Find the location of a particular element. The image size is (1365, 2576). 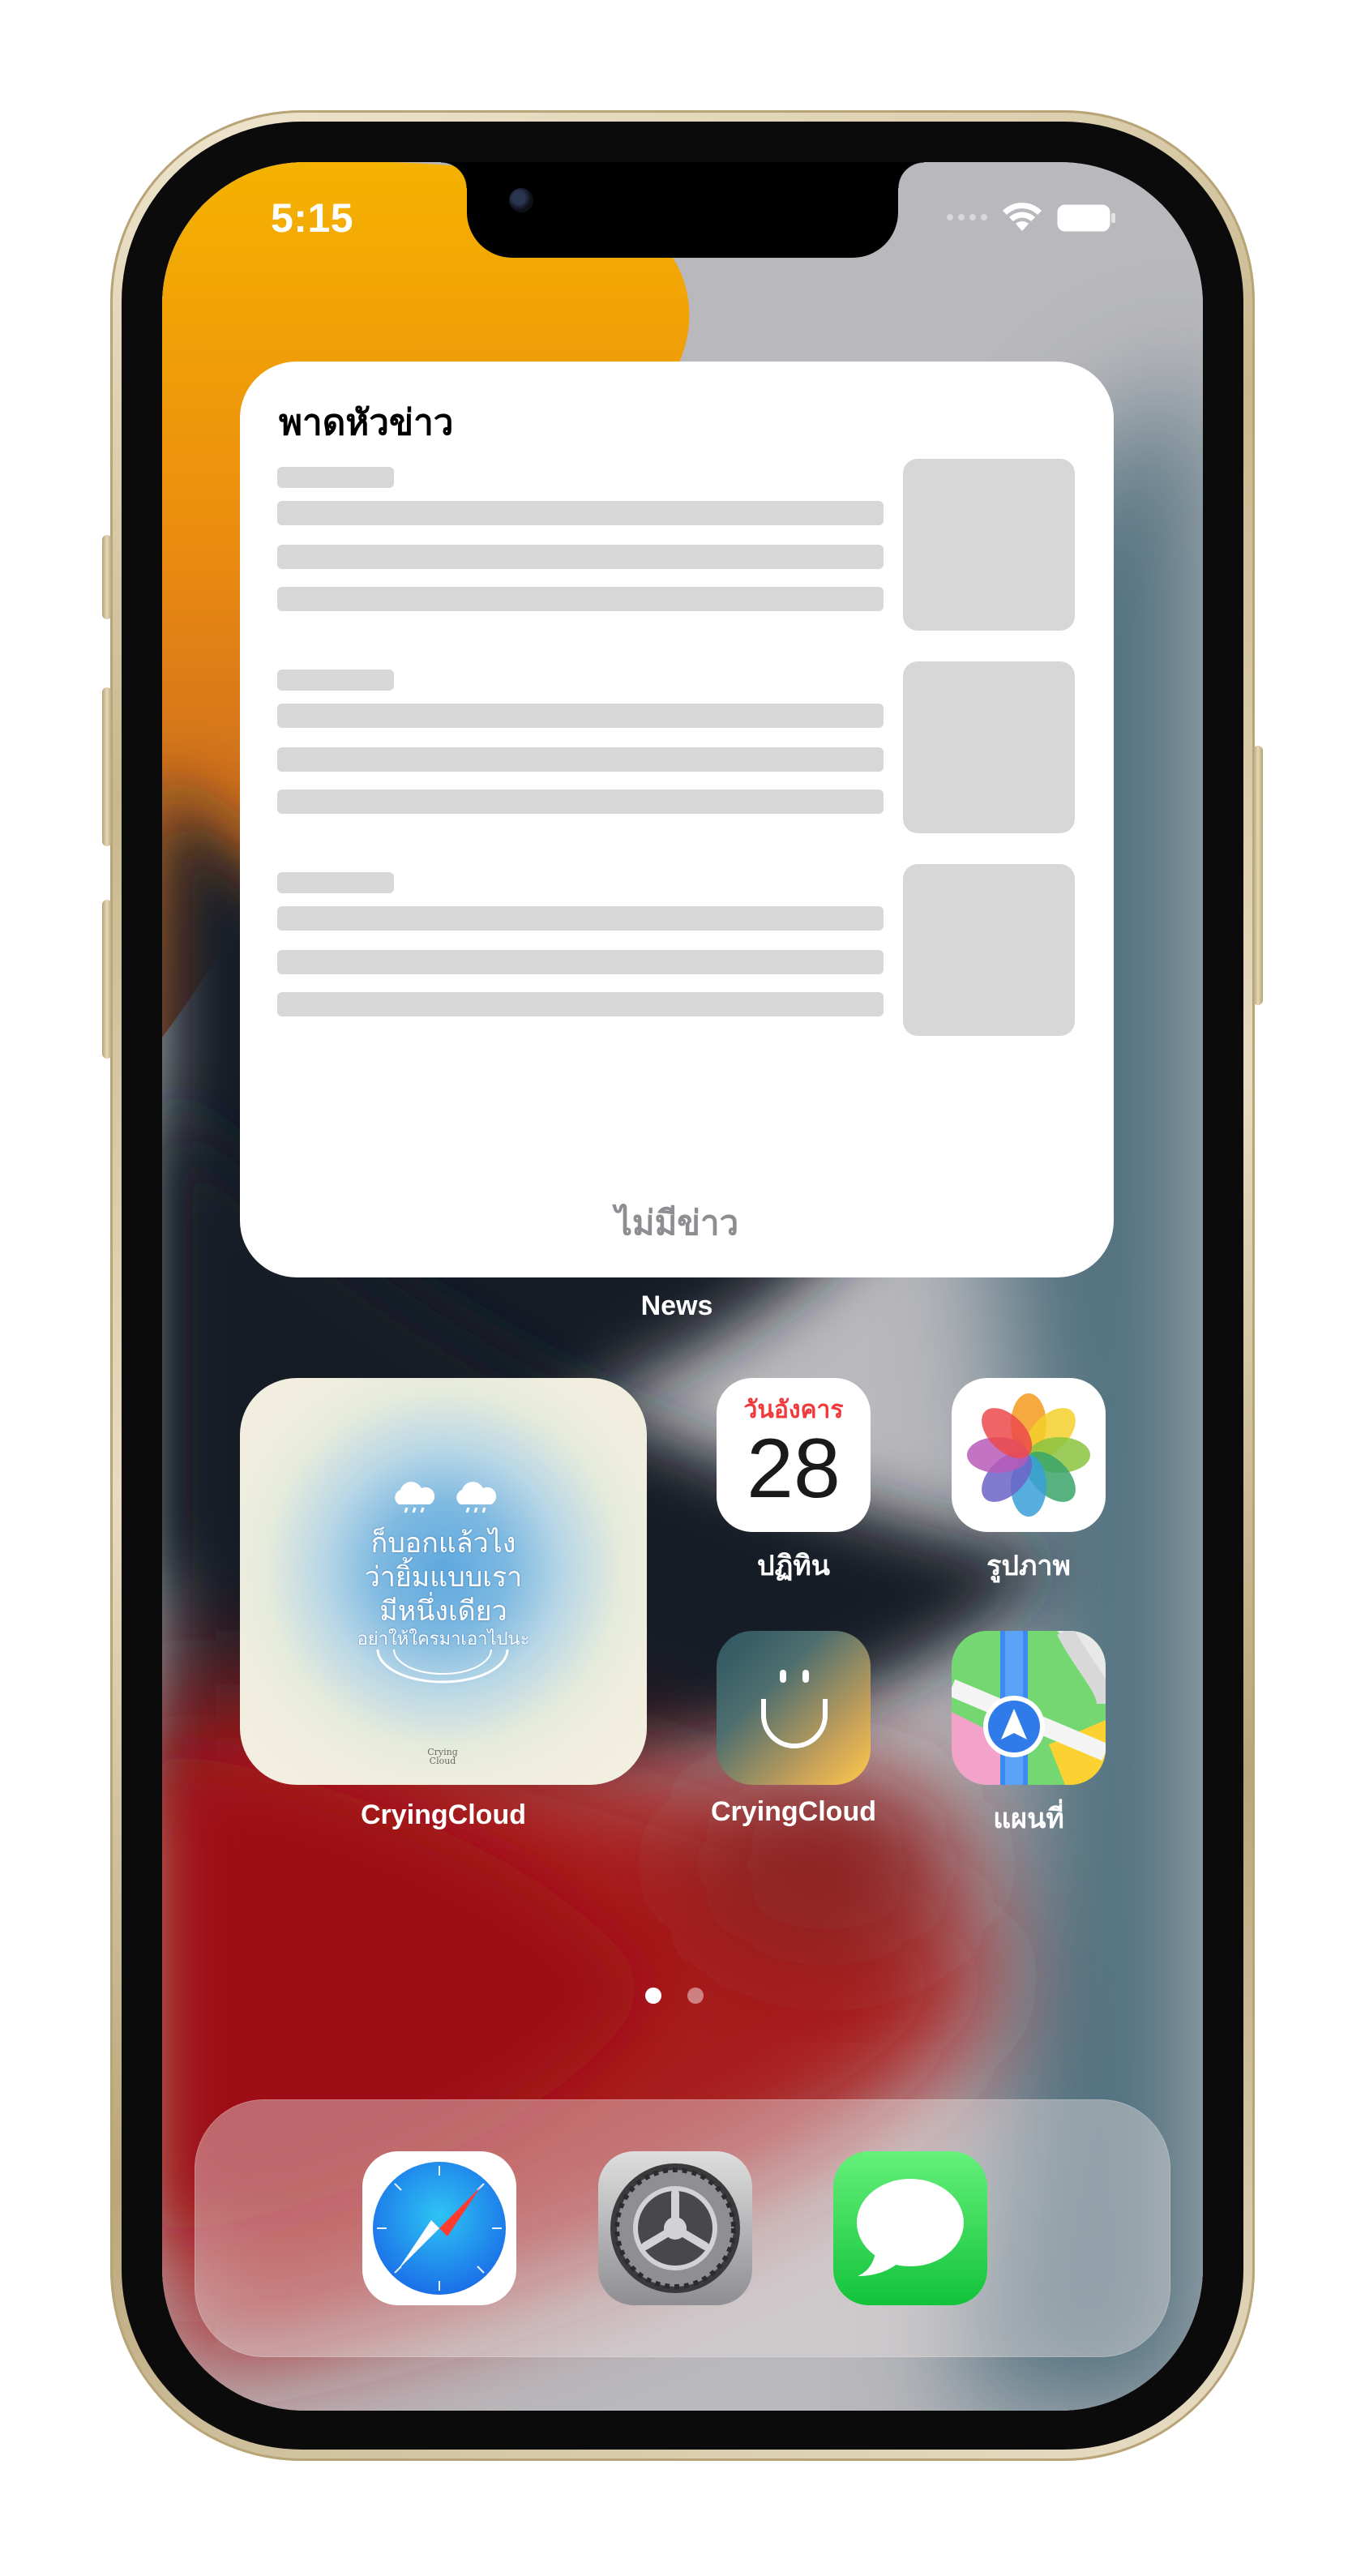

maps-app-icon is located at coordinates (1029, 1708).